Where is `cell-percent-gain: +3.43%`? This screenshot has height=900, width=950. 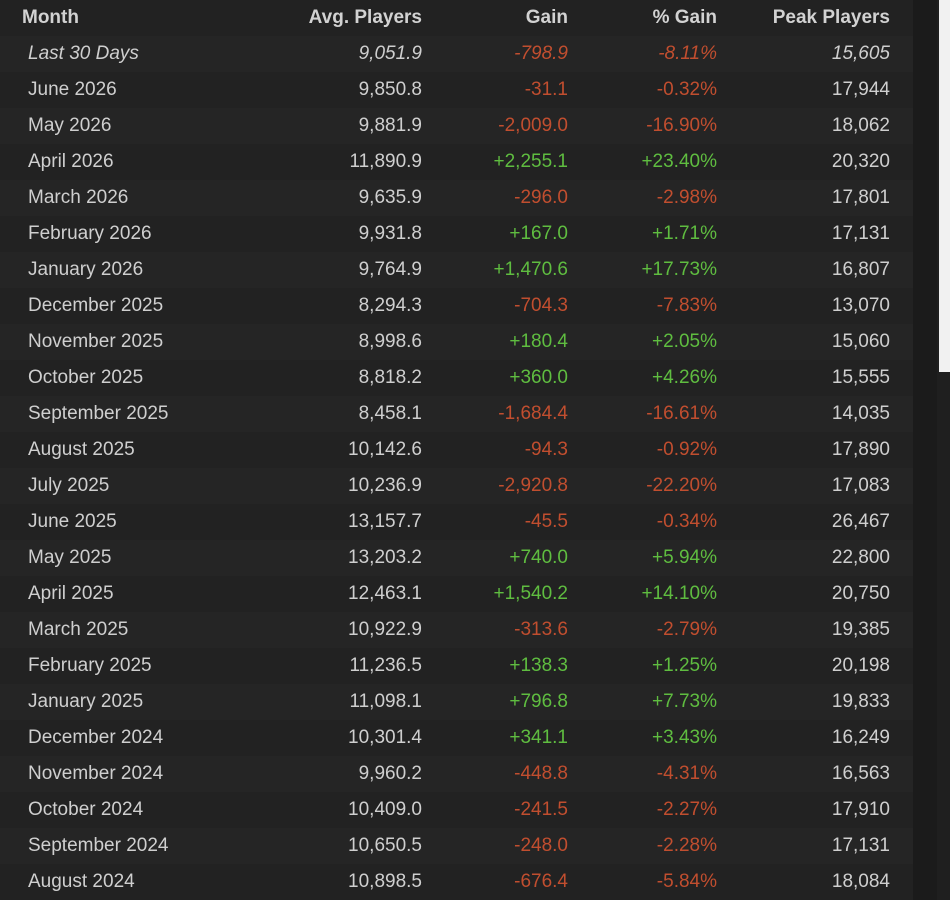
cell-percent-gain: +3.43% is located at coordinates (642, 738).